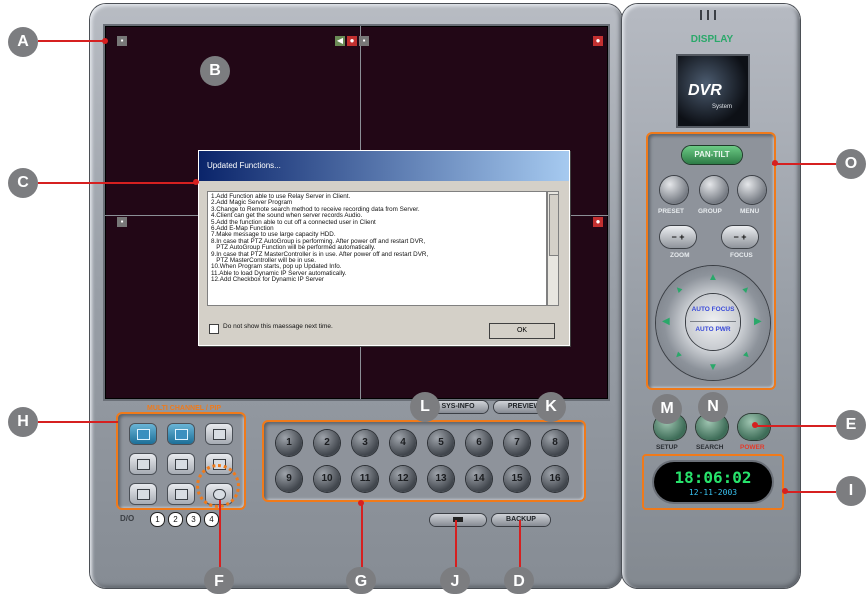  What do you see at coordinates (214, 329) in the screenshot?
I see `dont-show-checkbox` at bounding box center [214, 329].